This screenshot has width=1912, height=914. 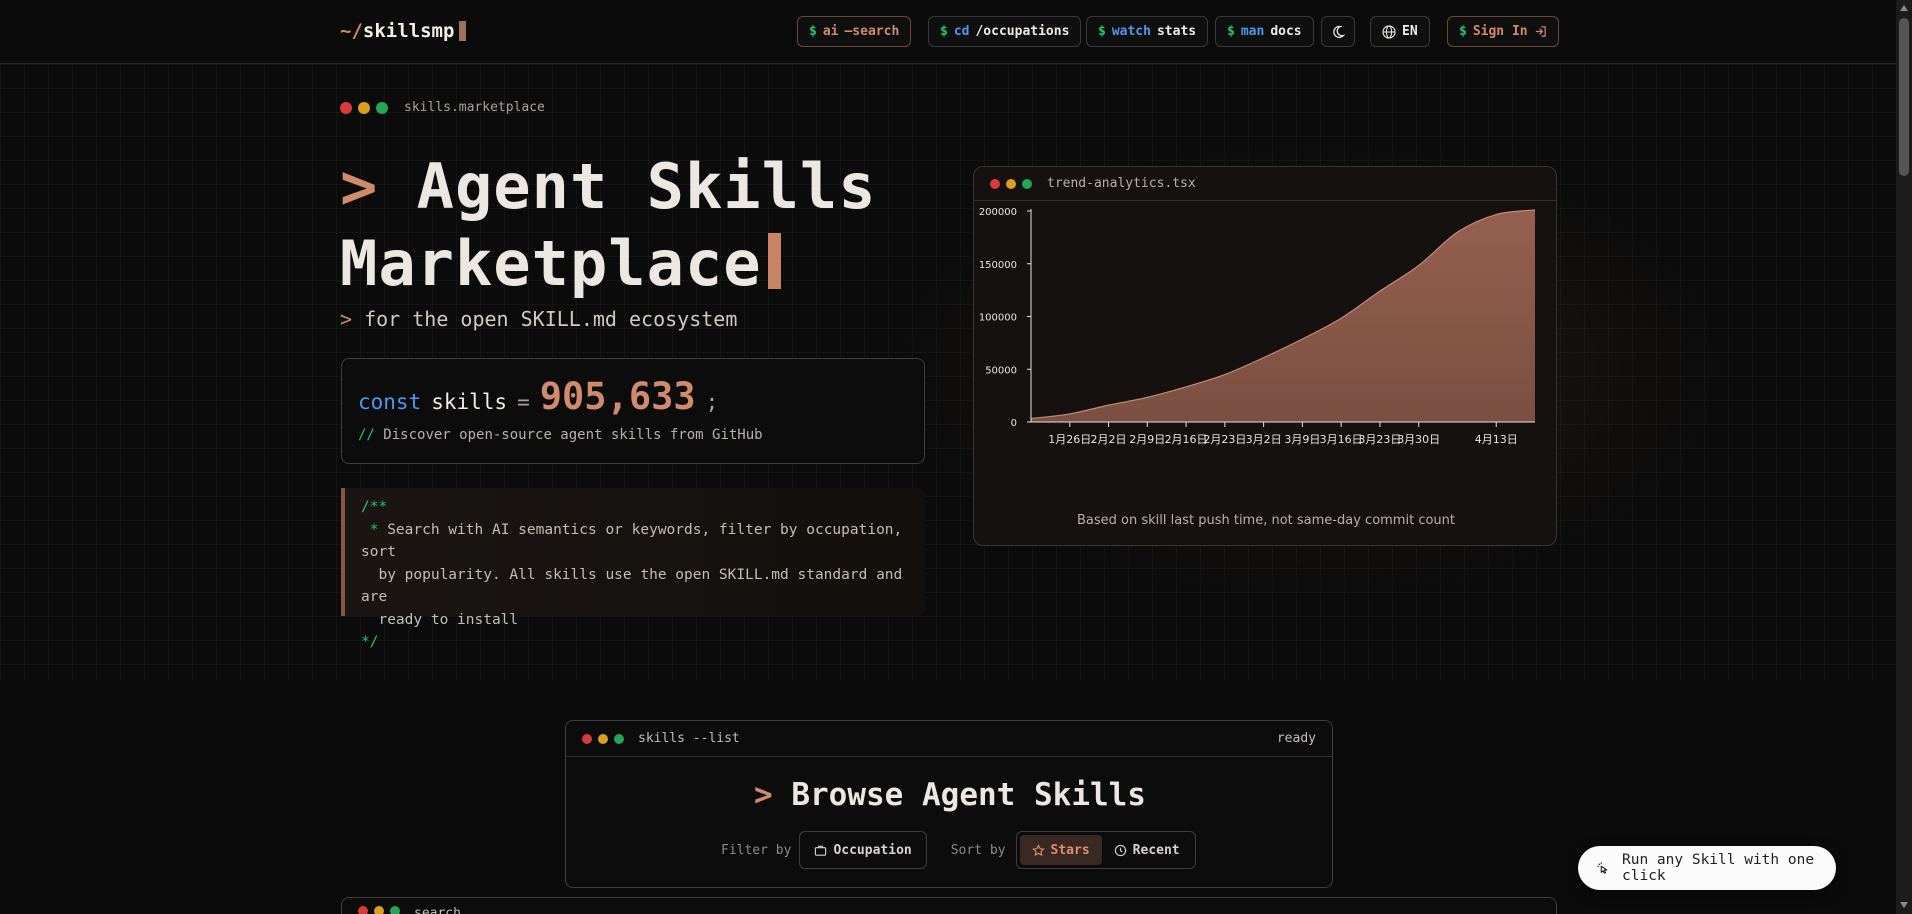 I want to click on logo-name: skillsmp, so click(x=408, y=31).